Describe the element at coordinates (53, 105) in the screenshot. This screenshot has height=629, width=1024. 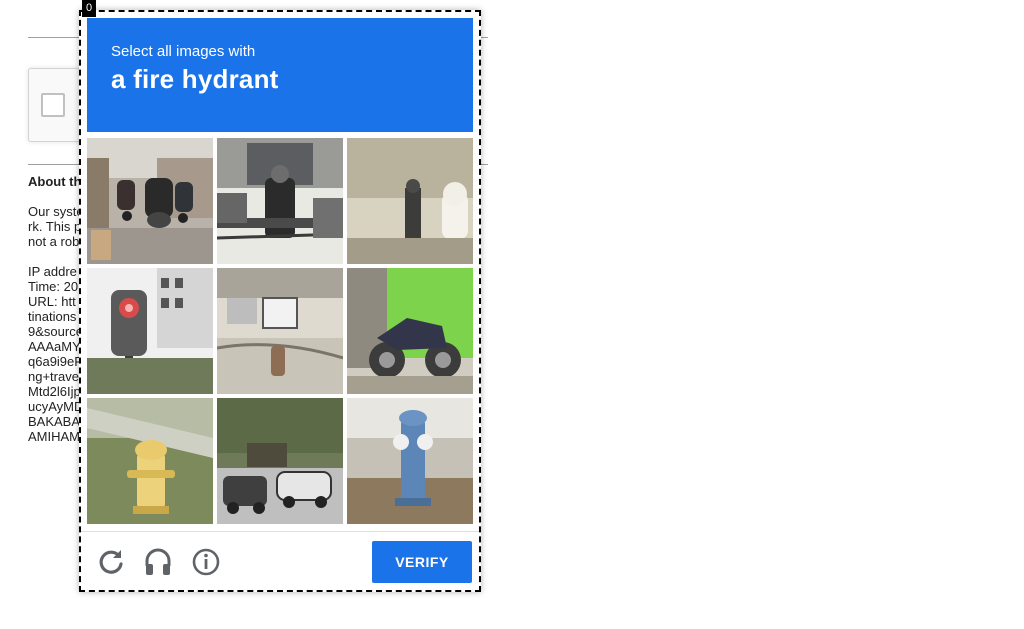
I see `recaptcha-checkbox` at that location.